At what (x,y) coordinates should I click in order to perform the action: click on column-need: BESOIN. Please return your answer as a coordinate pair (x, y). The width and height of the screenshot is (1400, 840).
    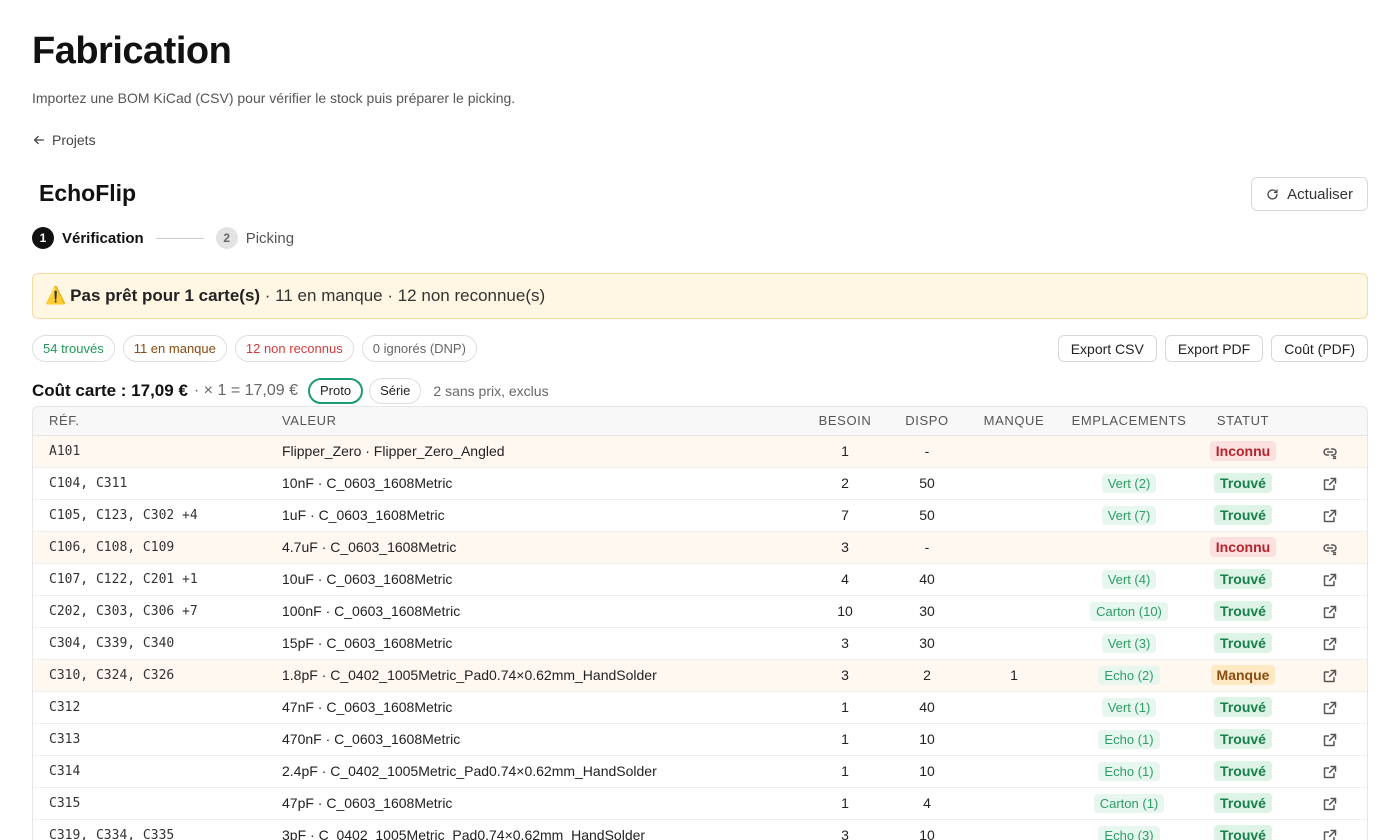
    Looking at the image, I should click on (845, 421).